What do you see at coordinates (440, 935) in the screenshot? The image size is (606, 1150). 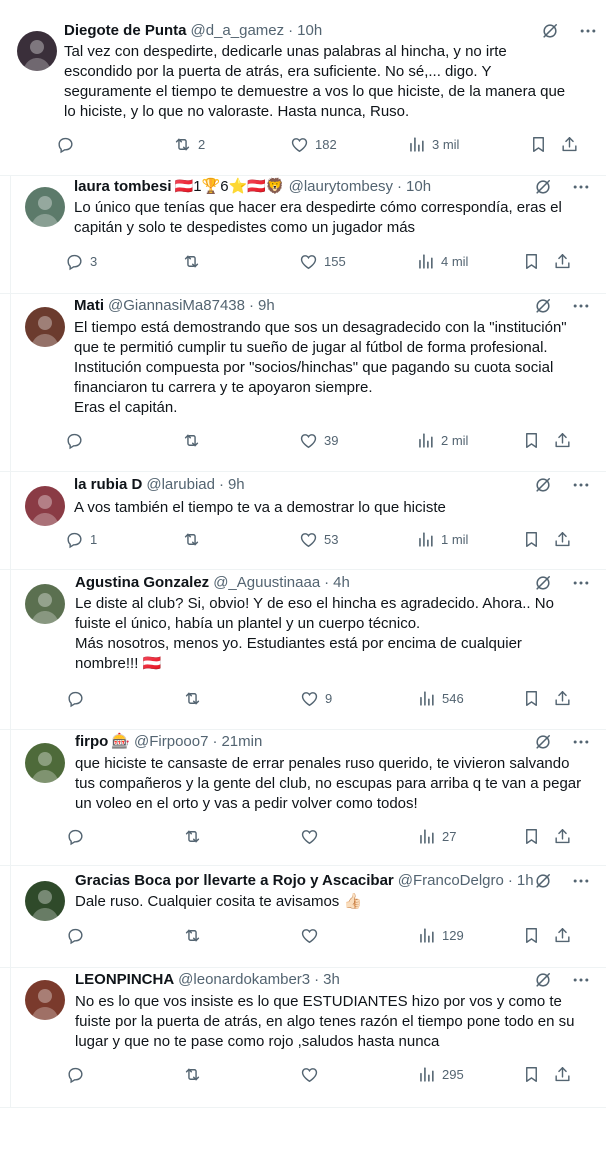 I see `views-button: 129` at bounding box center [440, 935].